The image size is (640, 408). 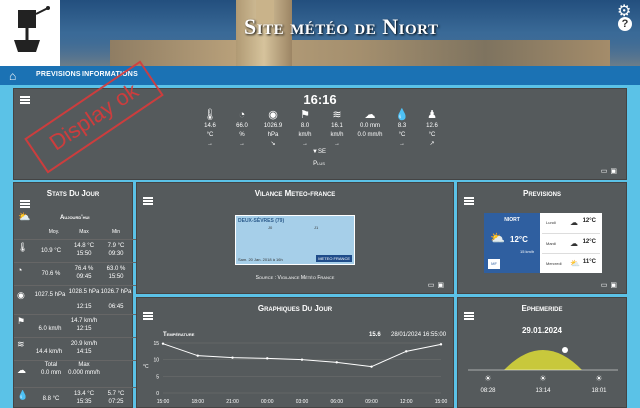 I want to click on forecast-current: NIORT ⛅ 12°C 15 km/h MF, so click(x=512, y=243).